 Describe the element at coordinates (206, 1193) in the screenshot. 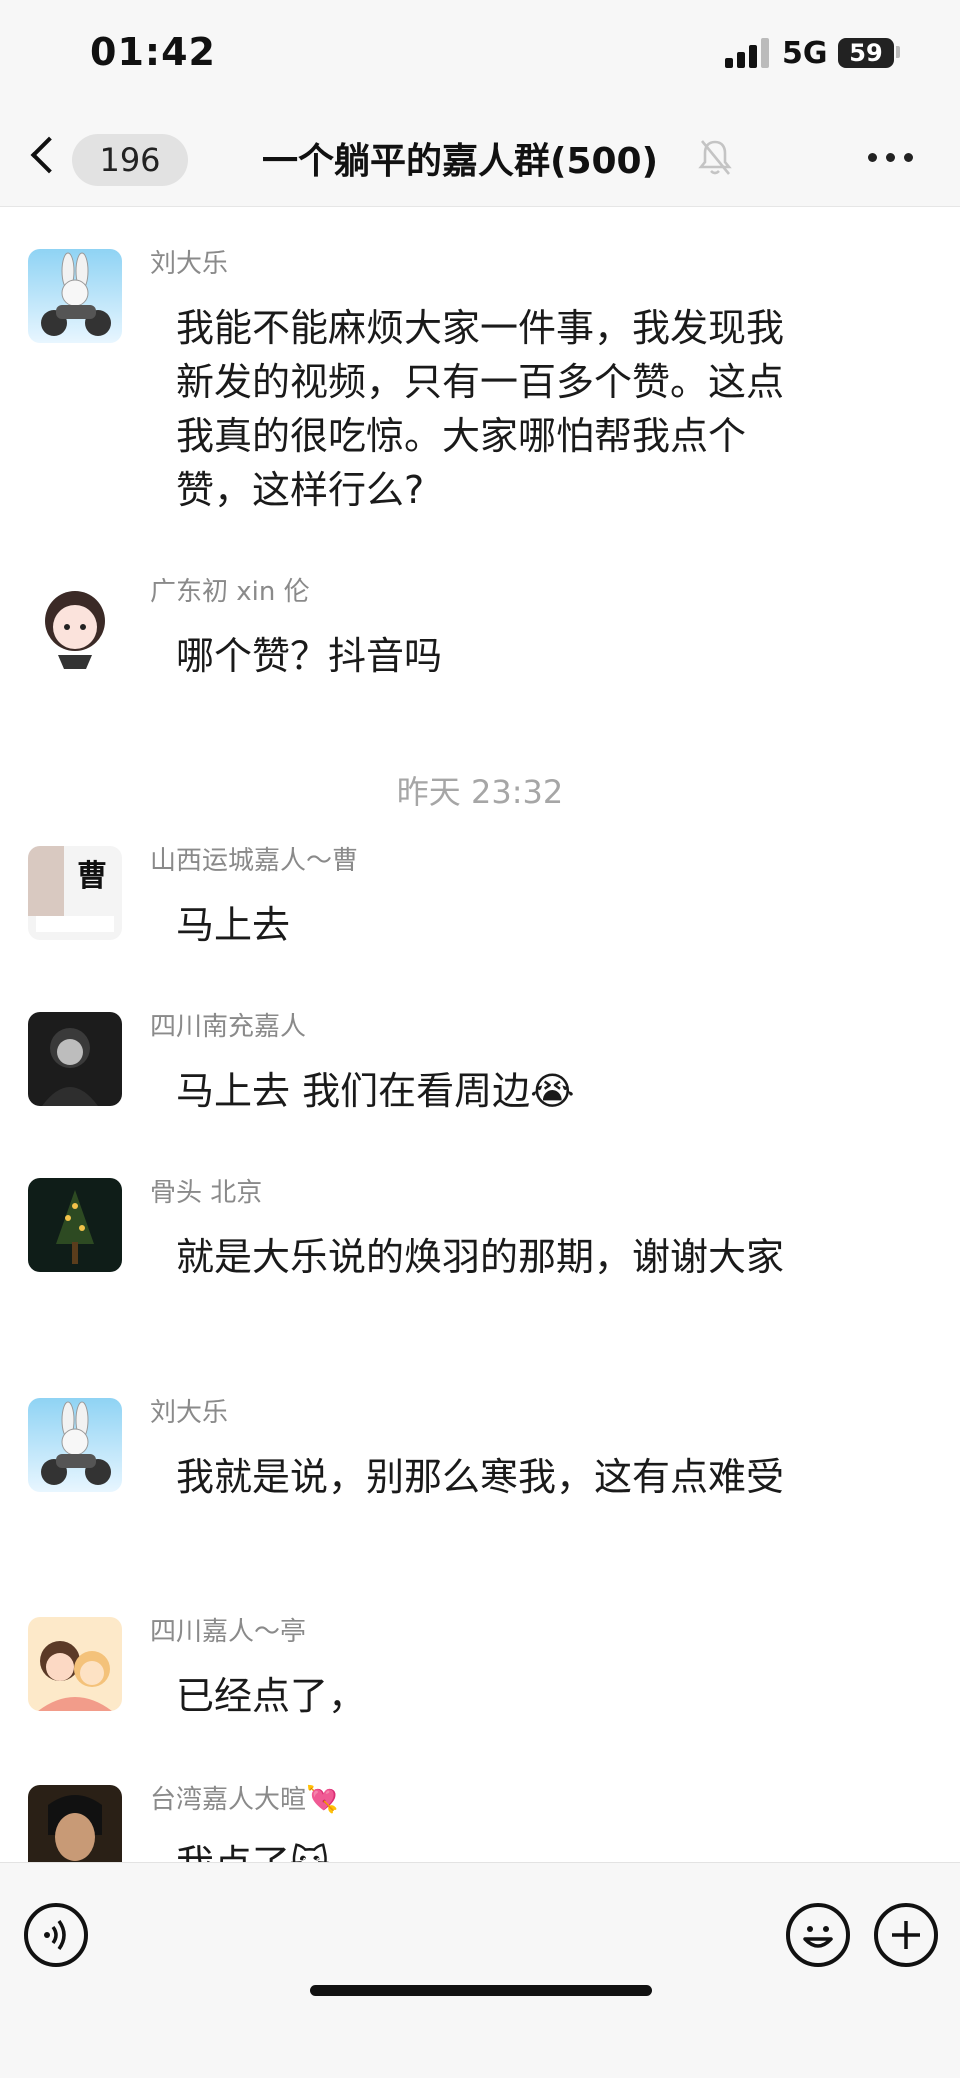

I see `sender-name: 骨头 北京` at that location.